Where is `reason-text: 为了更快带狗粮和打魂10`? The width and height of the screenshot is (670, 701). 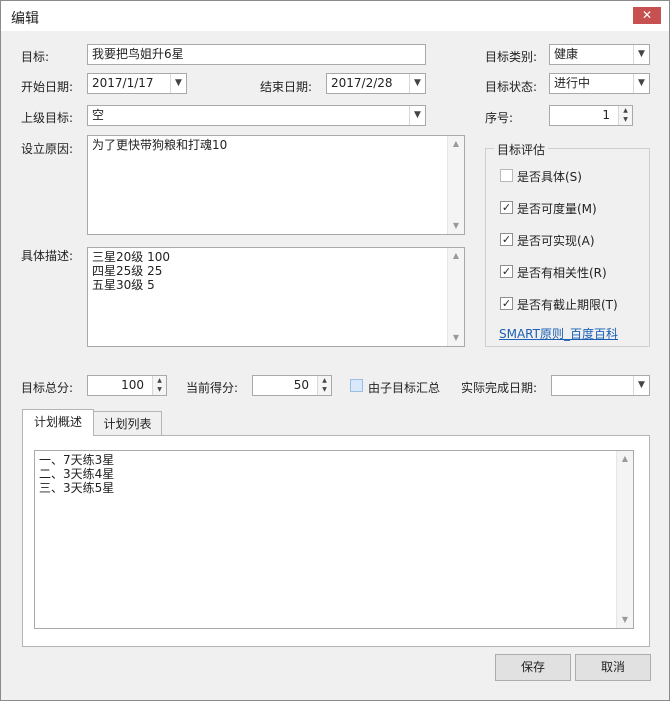
reason-text: 为了更快带狗粮和打魂10 is located at coordinates (160, 145).